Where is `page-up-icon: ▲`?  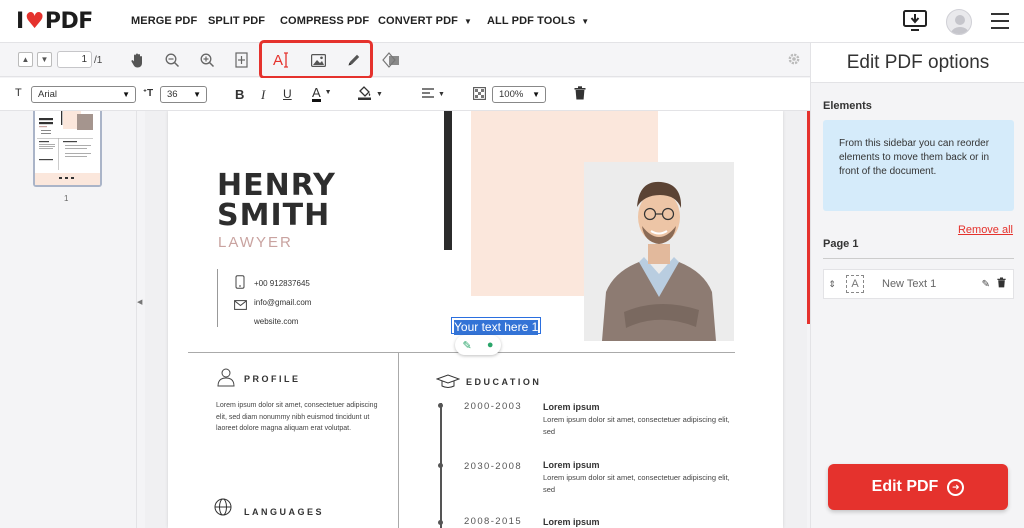
page-up-icon: ▲ is located at coordinates (25, 59).